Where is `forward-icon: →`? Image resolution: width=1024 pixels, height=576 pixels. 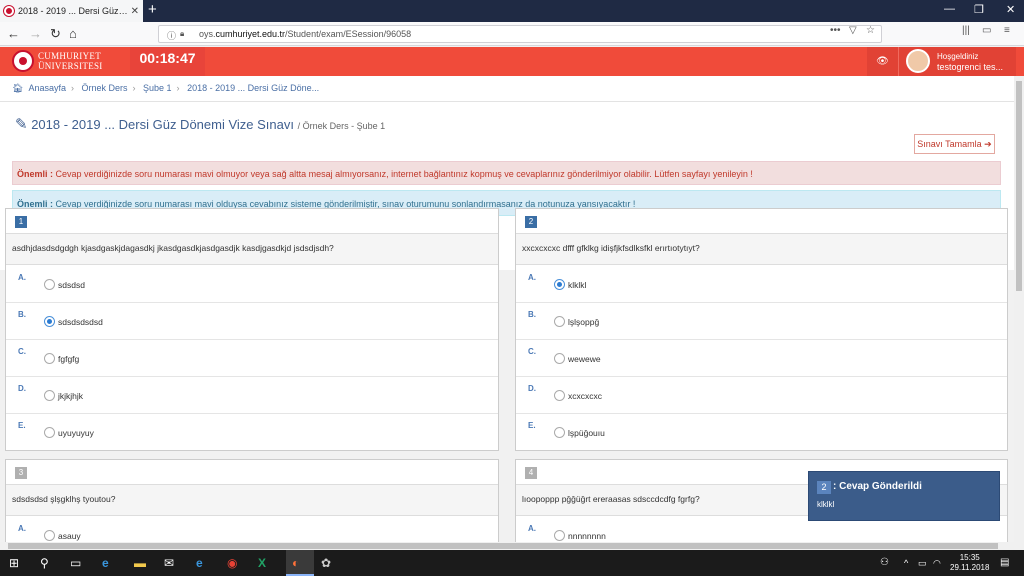
forward-icon: → is located at coordinates (35, 34).